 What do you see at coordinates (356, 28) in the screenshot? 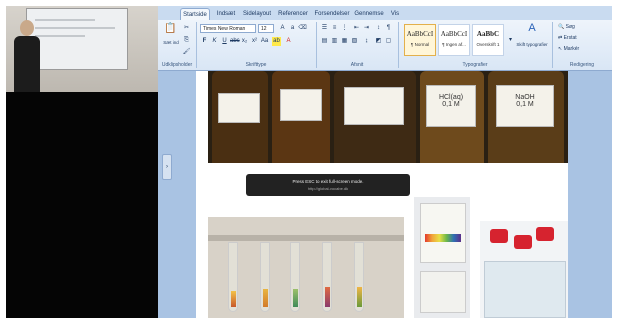
I see `decrease-indent-icon: ⇤` at bounding box center [356, 28].